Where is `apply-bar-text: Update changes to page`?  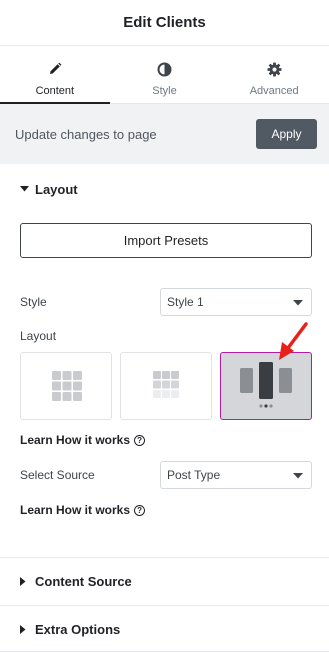
apply-bar-text: Update changes to page is located at coordinates (86, 134).